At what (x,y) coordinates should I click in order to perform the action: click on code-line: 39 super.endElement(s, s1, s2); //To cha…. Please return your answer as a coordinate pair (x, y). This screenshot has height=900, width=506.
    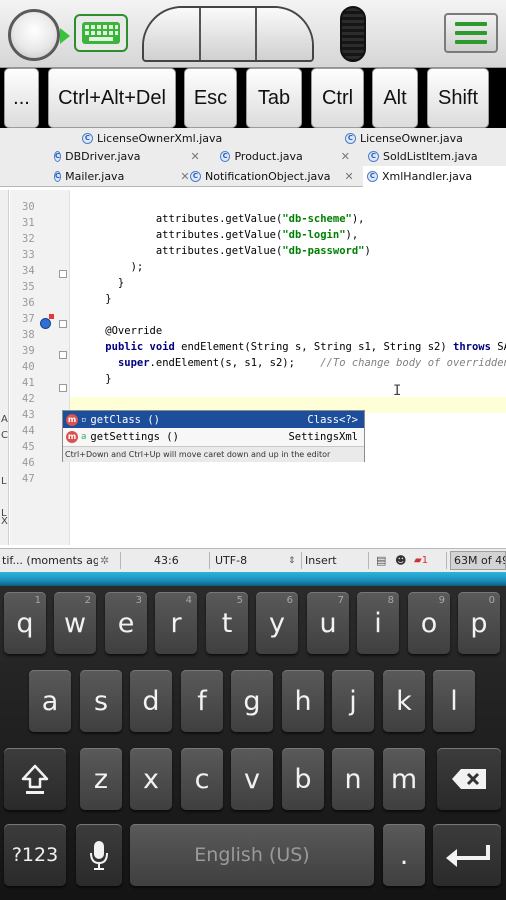
    Looking at the image, I should click on (264, 357).